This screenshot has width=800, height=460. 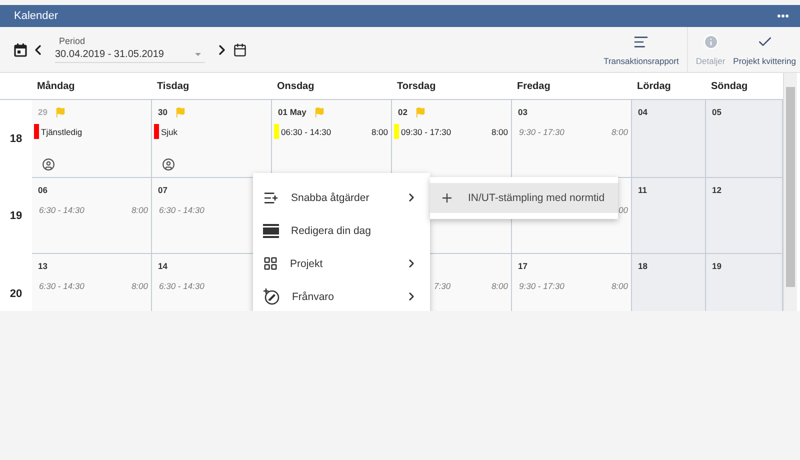 I want to click on date-number: 06, so click(x=43, y=190).